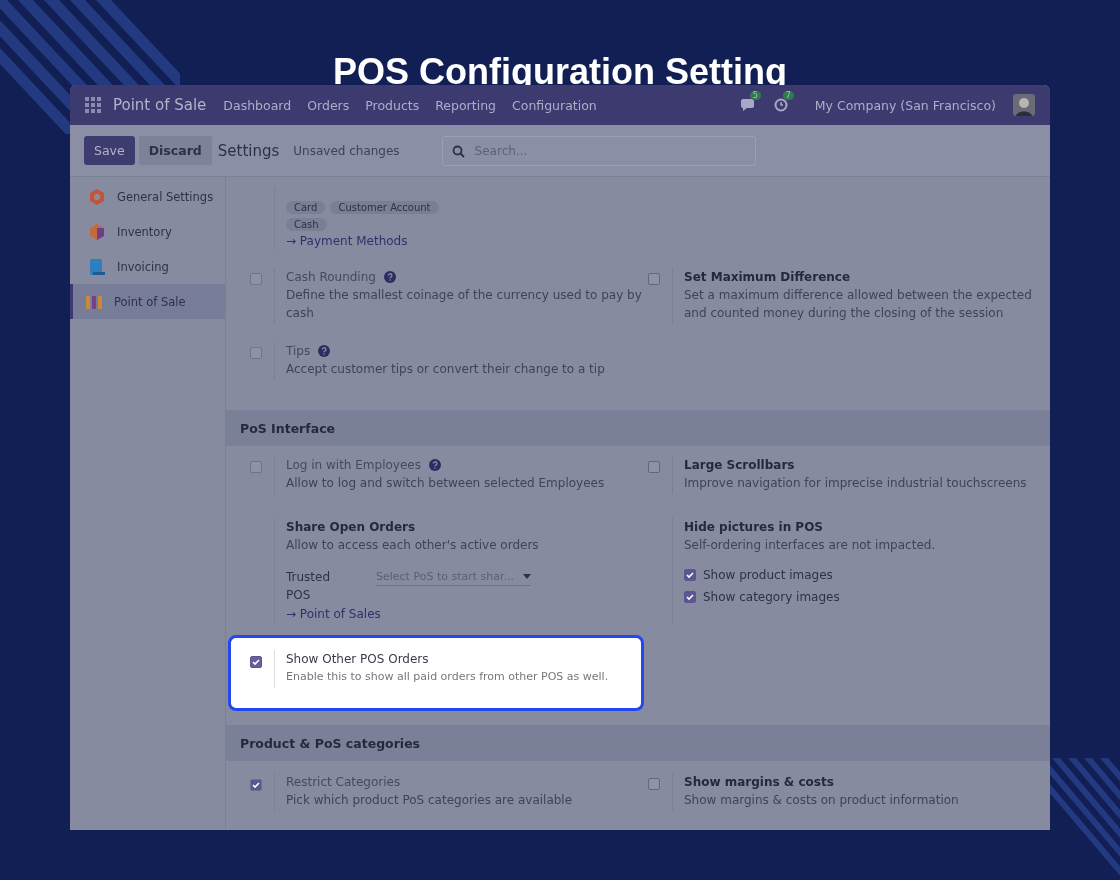 This screenshot has width=1120, height=880. Describe the element at coordinates (446, 483) in the screenshot. I see `setting-description: Allow to log and switch between selected Employees` at that location.